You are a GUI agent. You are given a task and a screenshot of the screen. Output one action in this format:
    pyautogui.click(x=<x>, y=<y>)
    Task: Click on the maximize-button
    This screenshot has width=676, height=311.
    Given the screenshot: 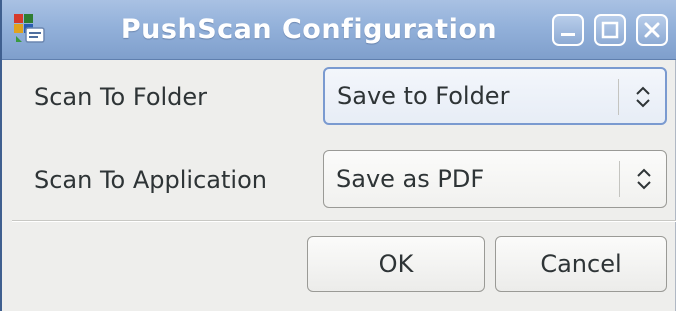 What is the action you would take?
    pyautogui.click(x=610, y=30)
    